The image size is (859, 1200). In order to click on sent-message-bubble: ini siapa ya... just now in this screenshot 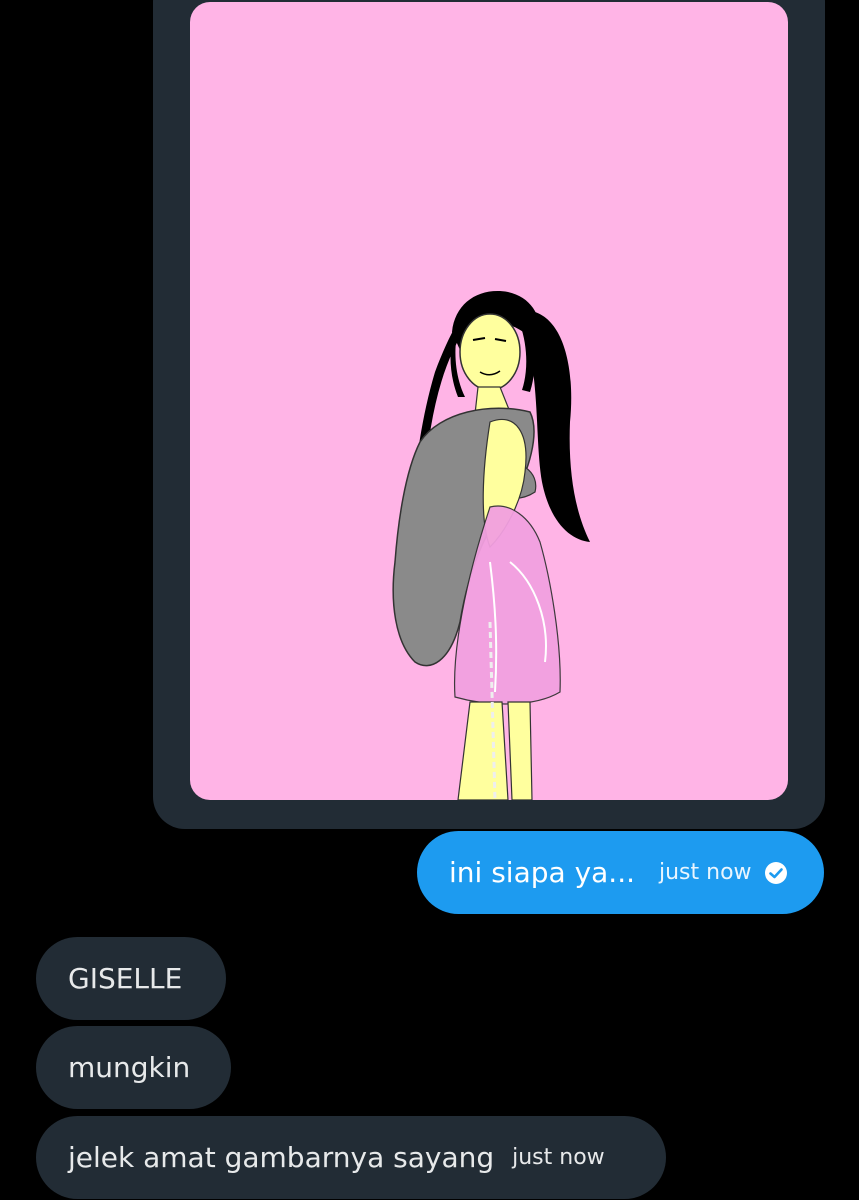, I will do `click(620, 872)`.